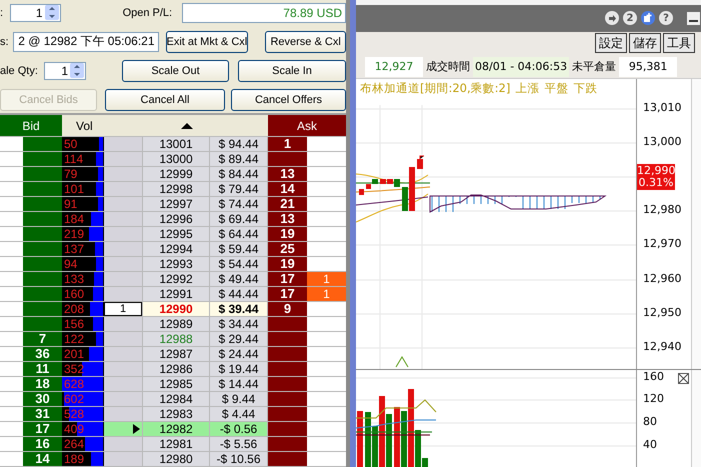  I want to click on bid-size-cell: 17, so click(42, 429).